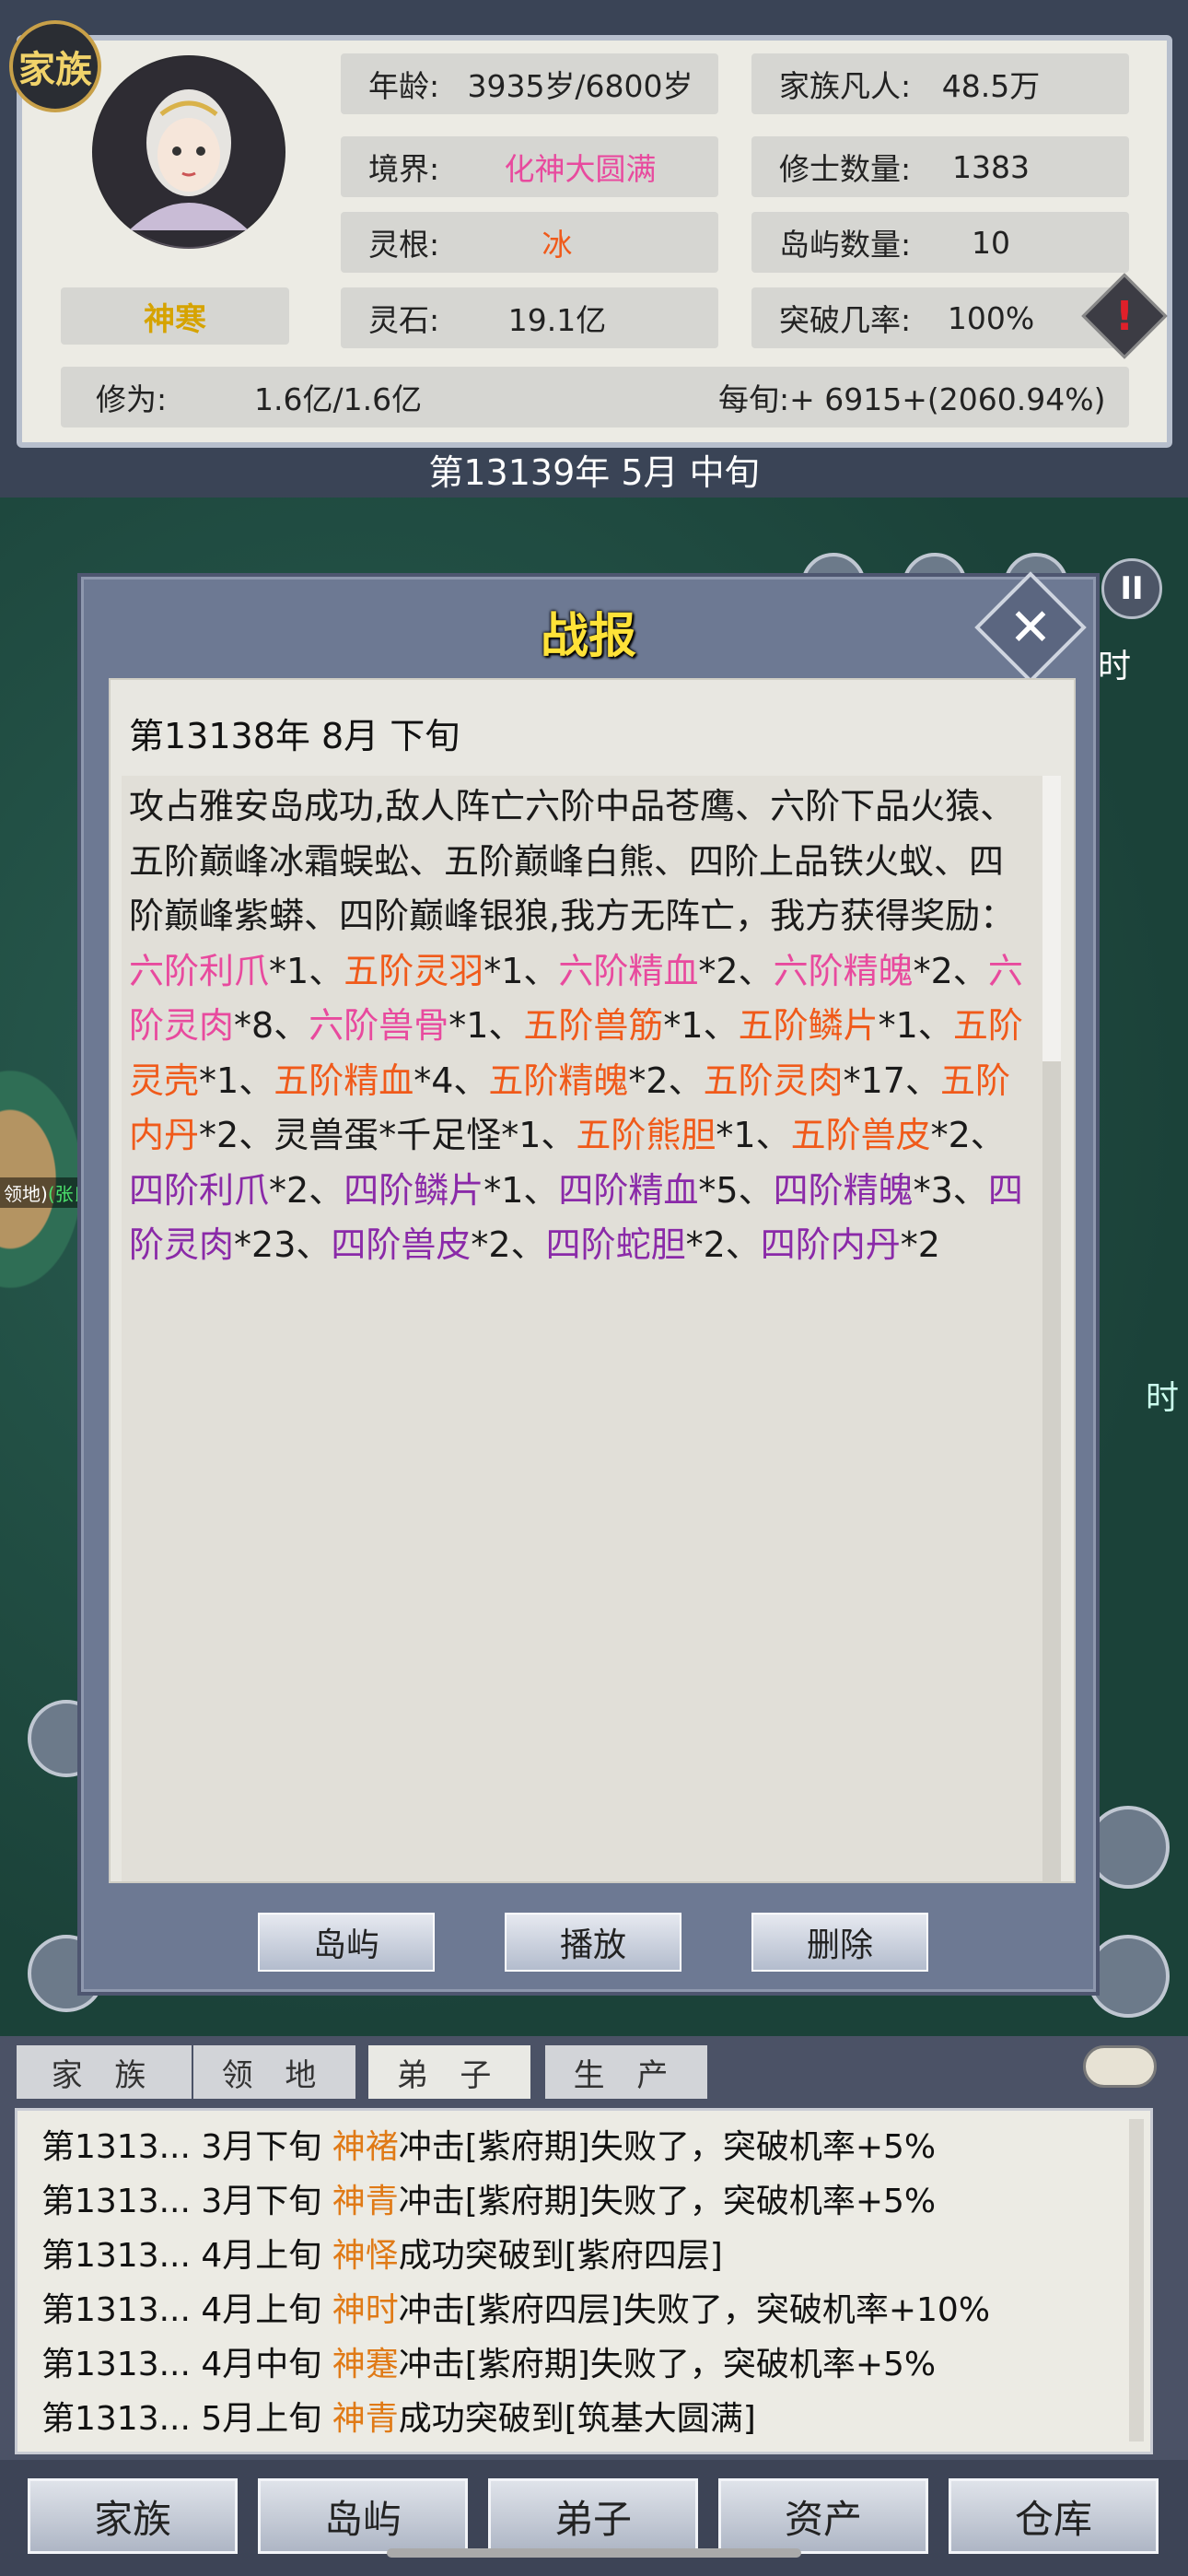  I want to click on clan-badge: 家族, so click(55, 66).